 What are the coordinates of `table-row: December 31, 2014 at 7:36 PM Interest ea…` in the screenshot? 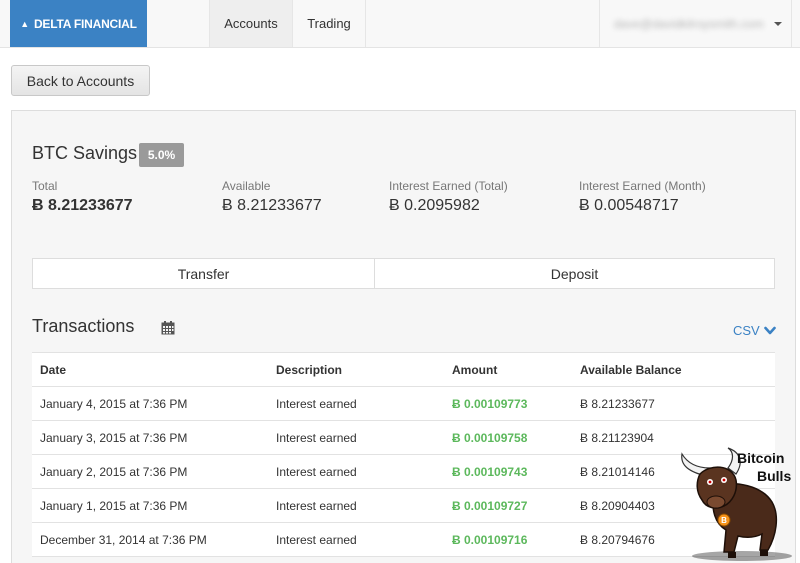 It's located at (403, 540).